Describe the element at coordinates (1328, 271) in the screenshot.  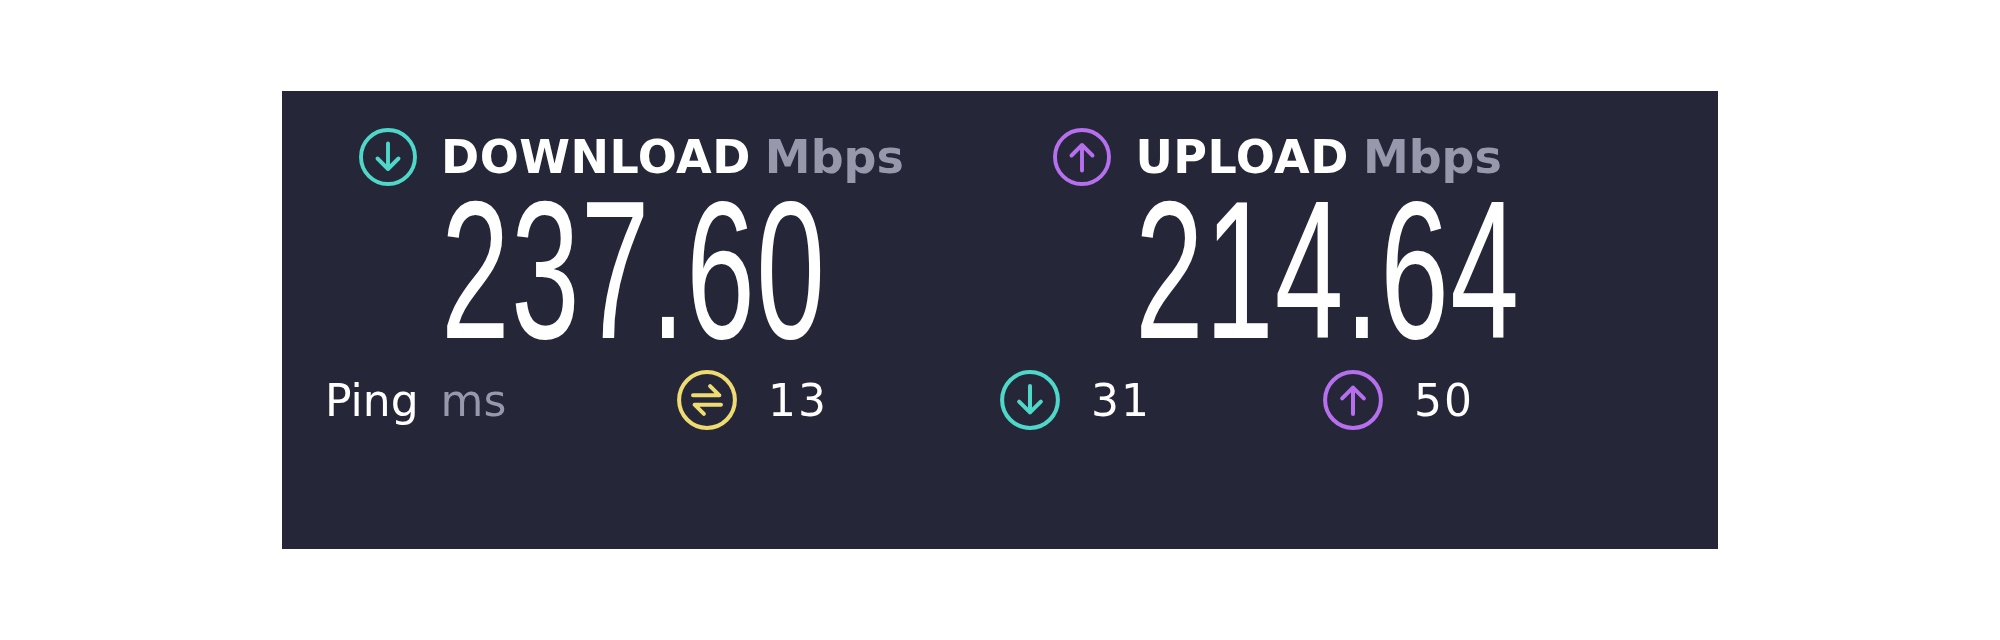
I see `speed-value: 214.64` at that location.